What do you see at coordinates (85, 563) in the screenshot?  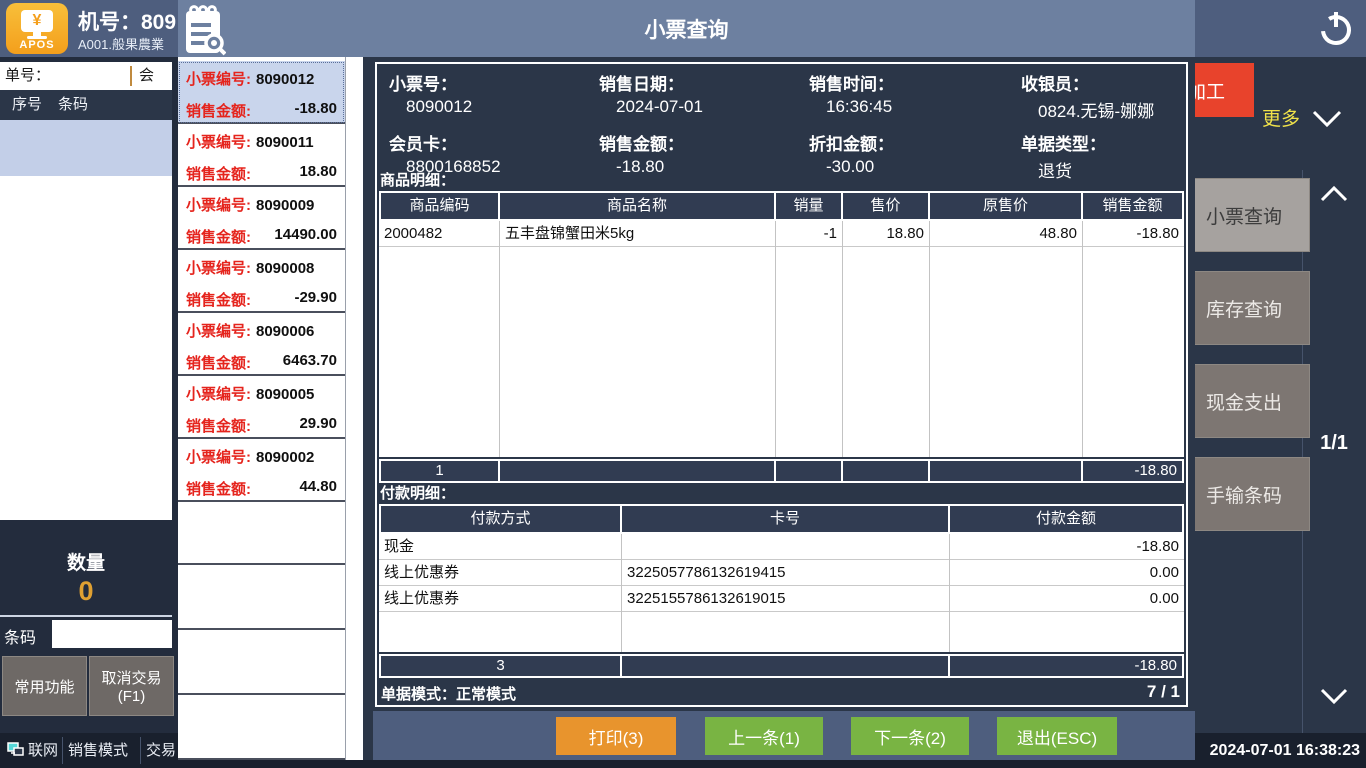 I see `quantity-label: 数量` at bounding box center [85, 563].